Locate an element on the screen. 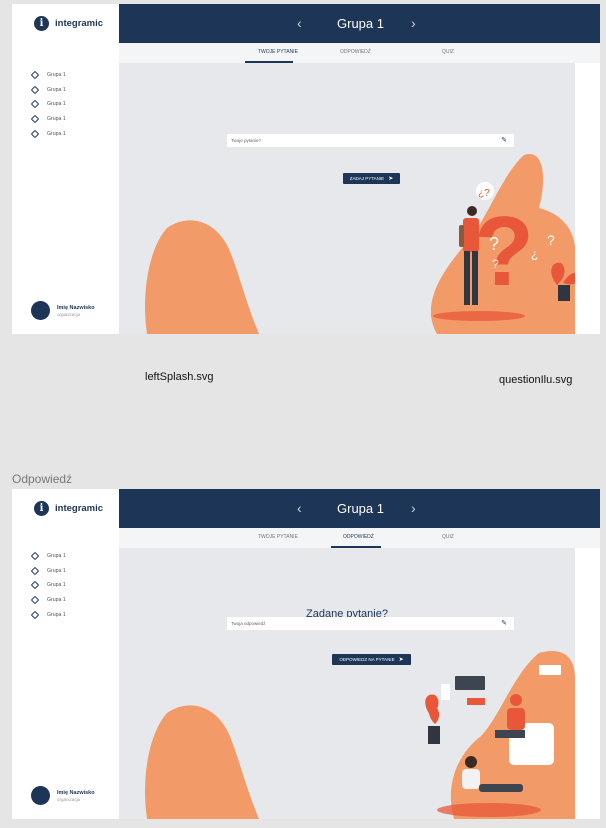 This screenshot has height=828, width=606. answer-question-button: ODPOWIEDZ NA PYTANIE ➤ is located at coordinates (371, 659).